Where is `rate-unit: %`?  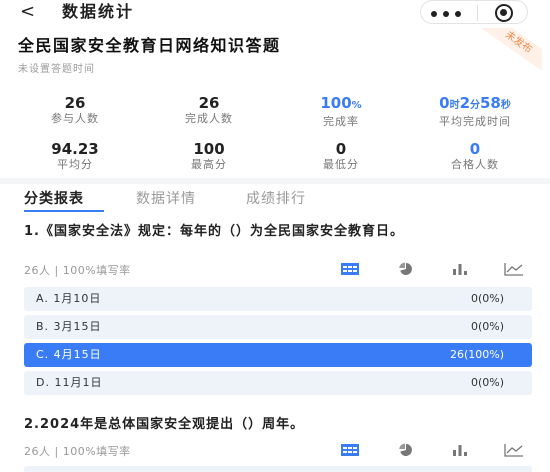 rate-unit: % is located at coordinates (356, 105).